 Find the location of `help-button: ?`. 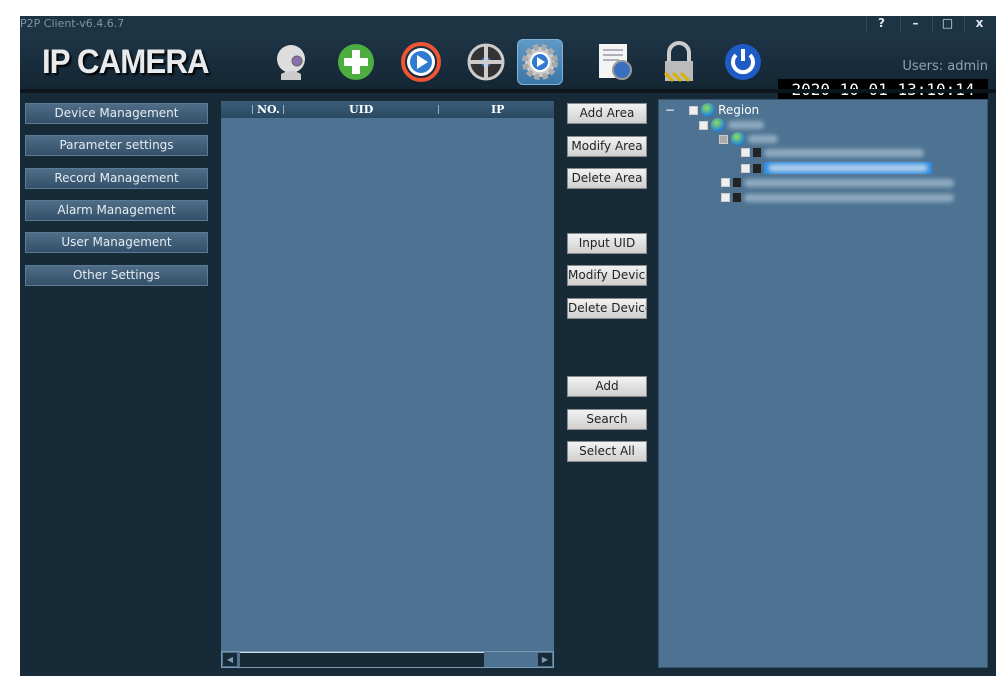

help-button: ? is located at coordinates (881, 24).